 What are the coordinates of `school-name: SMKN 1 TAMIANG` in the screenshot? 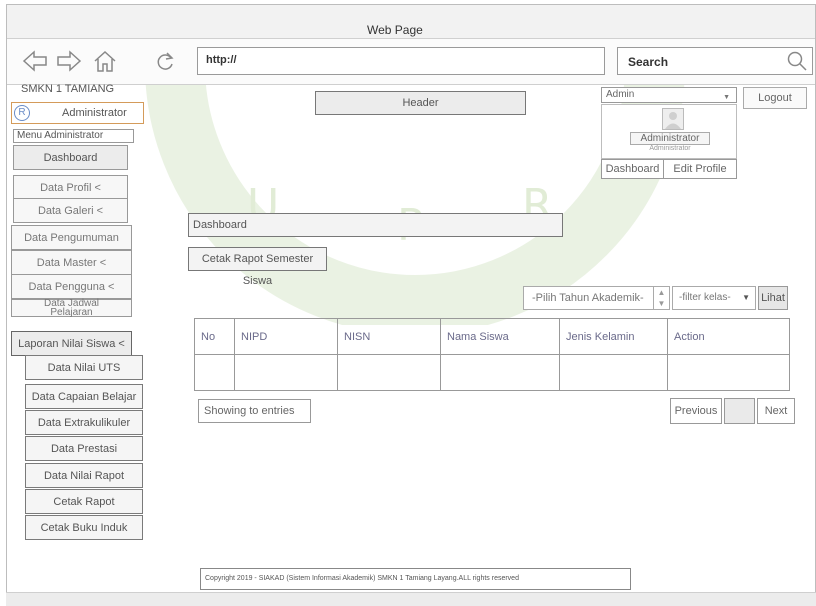 It's located at (68, 89).